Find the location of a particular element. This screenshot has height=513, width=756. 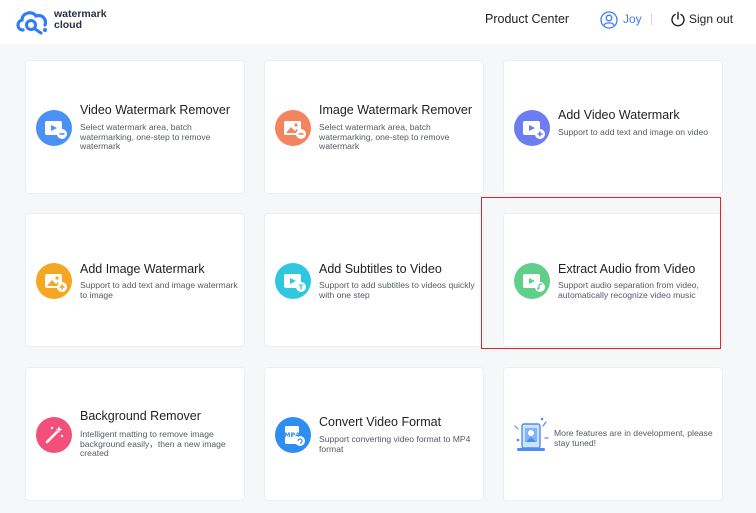

logo-text-line2: cloud is located at coordinates (68, 25).